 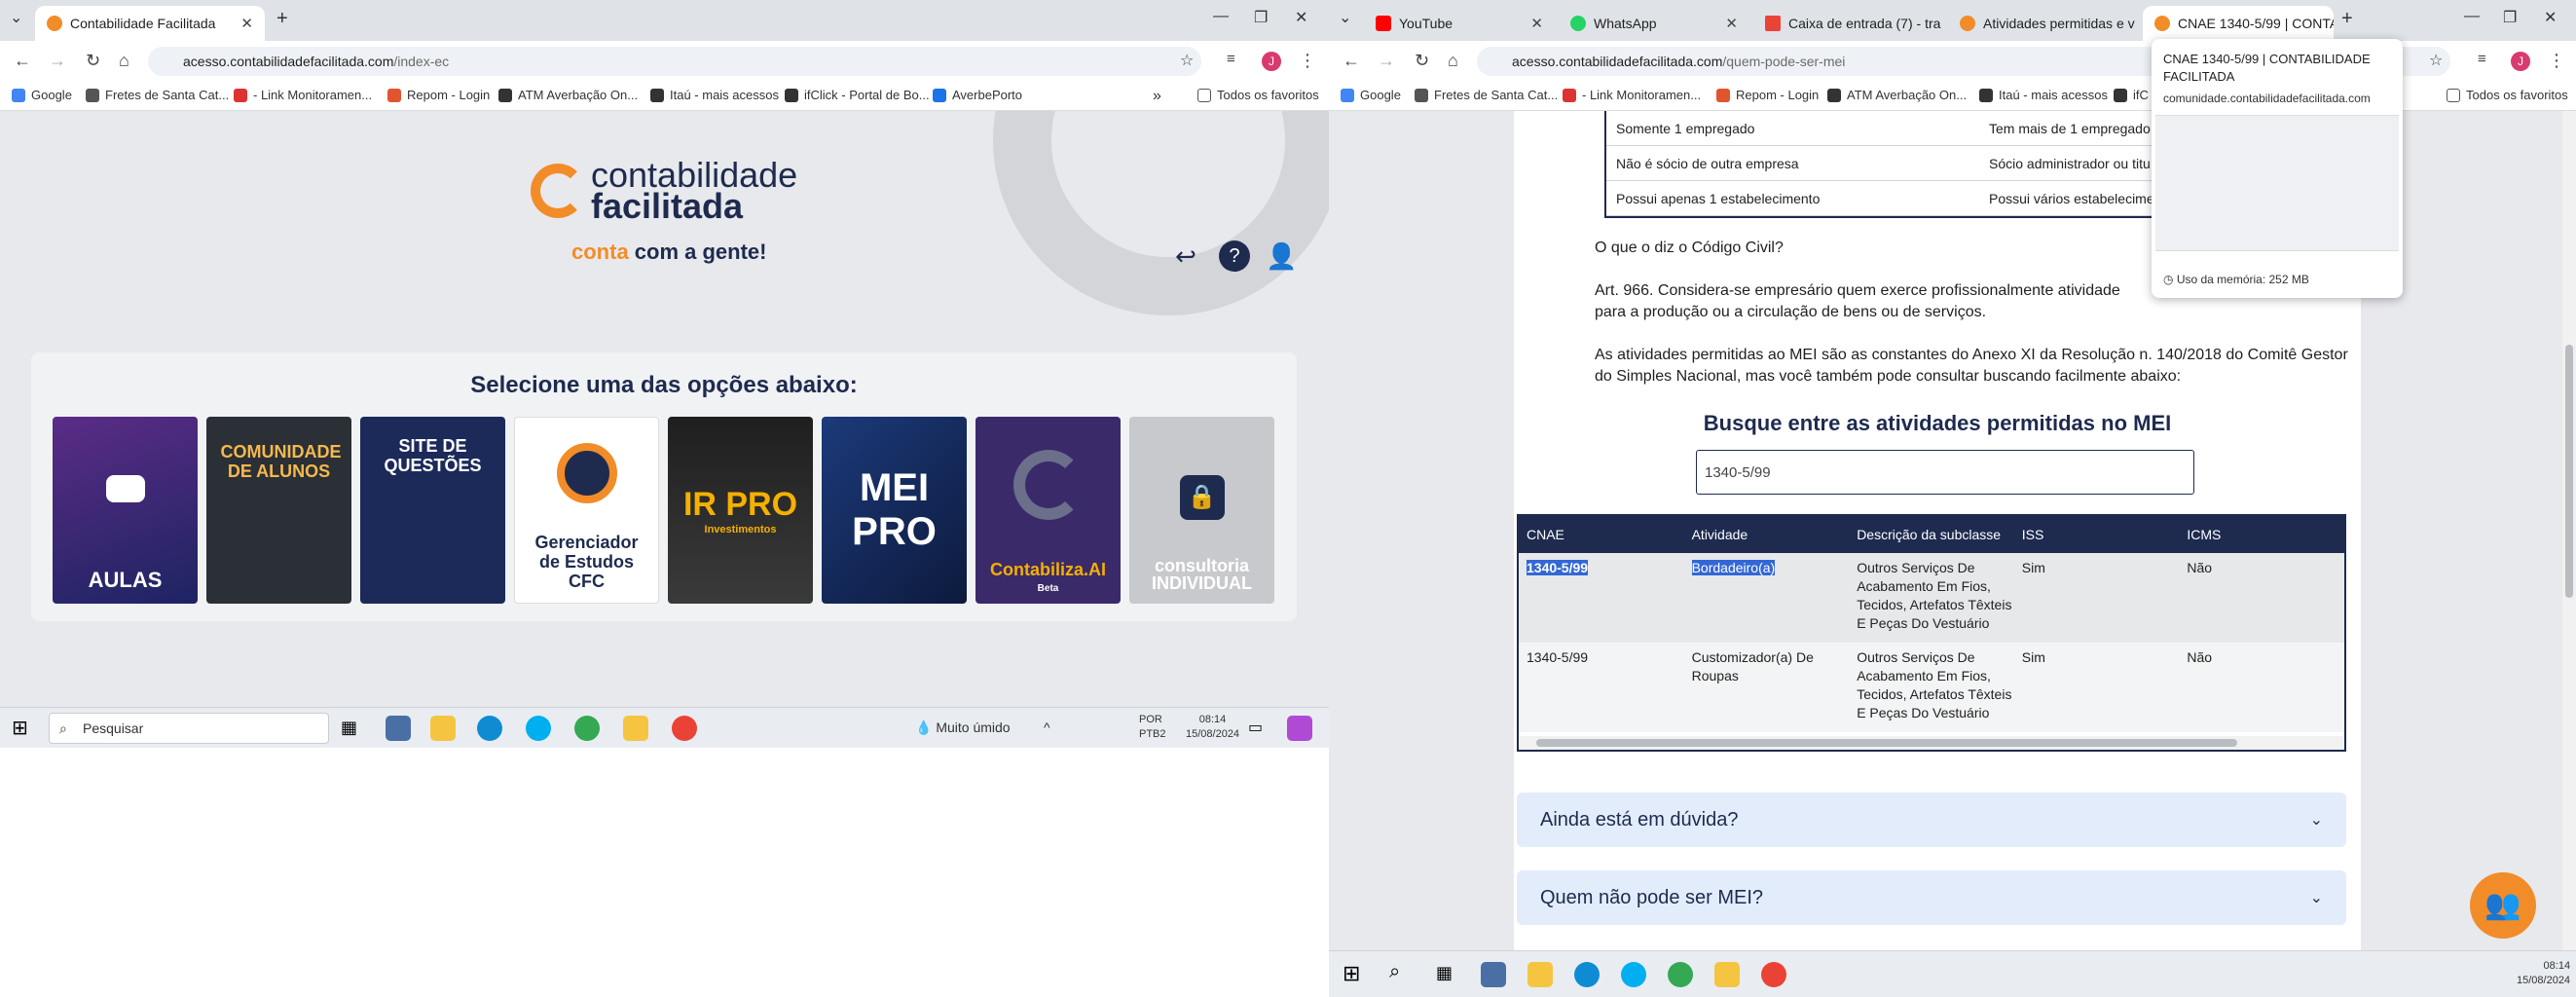 I want to click on card-meipro: MEI PRO, so click(x=894, y=510).